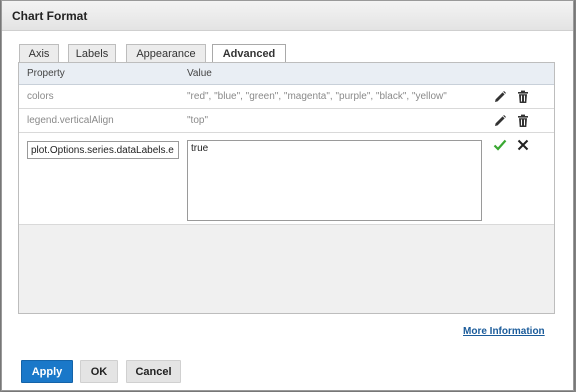 The height and width of the screenshot is (392, 576). Describe the element at coordinates (334, 180) in the screenshot. I see `property-value-textarea: true` at that location.